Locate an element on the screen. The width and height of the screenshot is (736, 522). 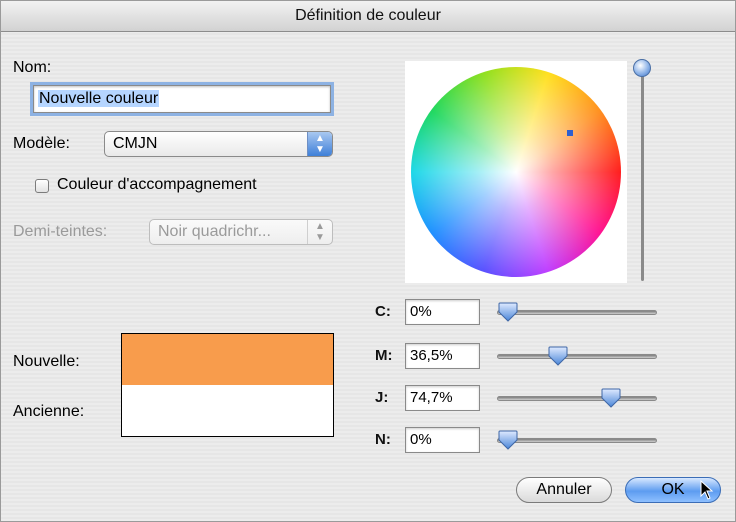
color-wheel-panel is located at coordinates (516, 172).